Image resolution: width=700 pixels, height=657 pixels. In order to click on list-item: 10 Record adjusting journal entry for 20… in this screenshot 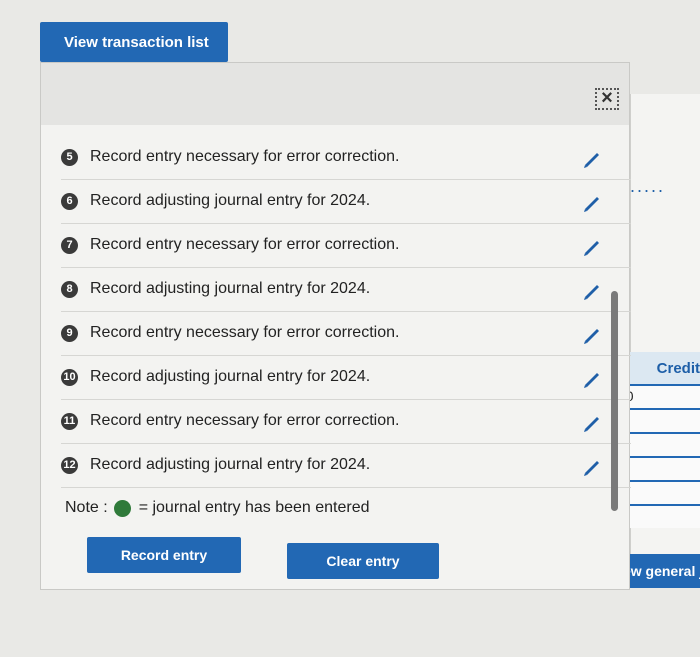, I will do `click(346, 377)`.